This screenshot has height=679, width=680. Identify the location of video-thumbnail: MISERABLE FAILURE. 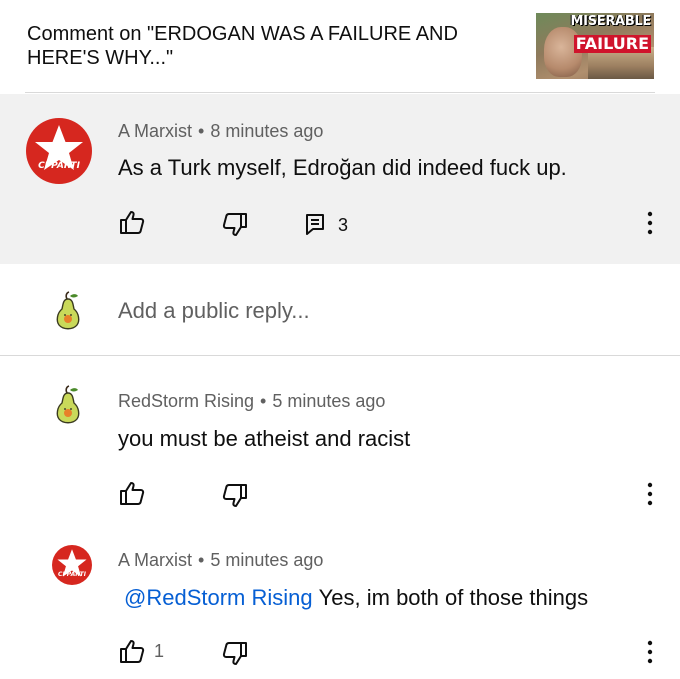
(595, 46).